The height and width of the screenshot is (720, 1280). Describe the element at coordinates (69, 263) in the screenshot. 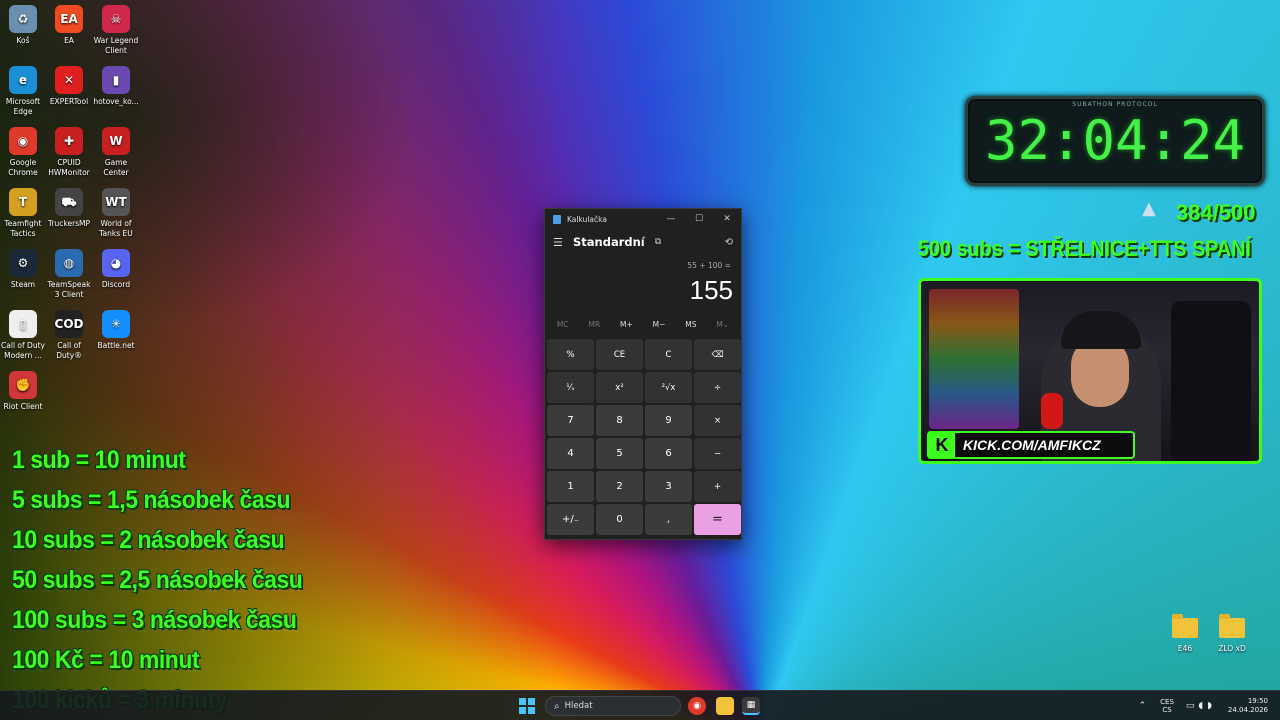

I see `app-icon: ◍` at that location.